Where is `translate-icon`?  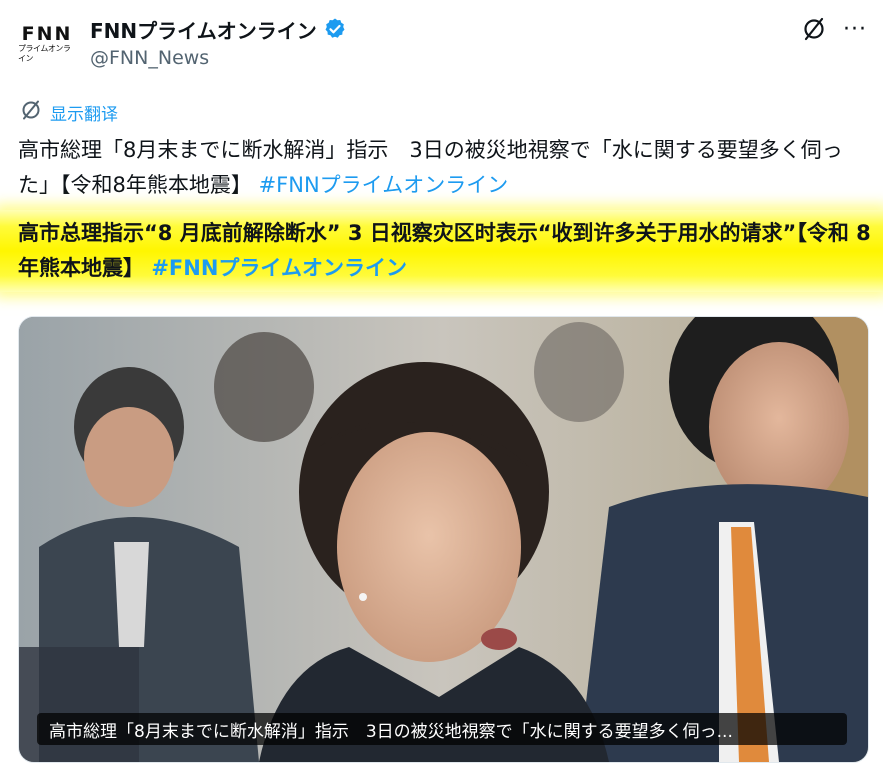
translate-icon is located at coordinates (31, 112).